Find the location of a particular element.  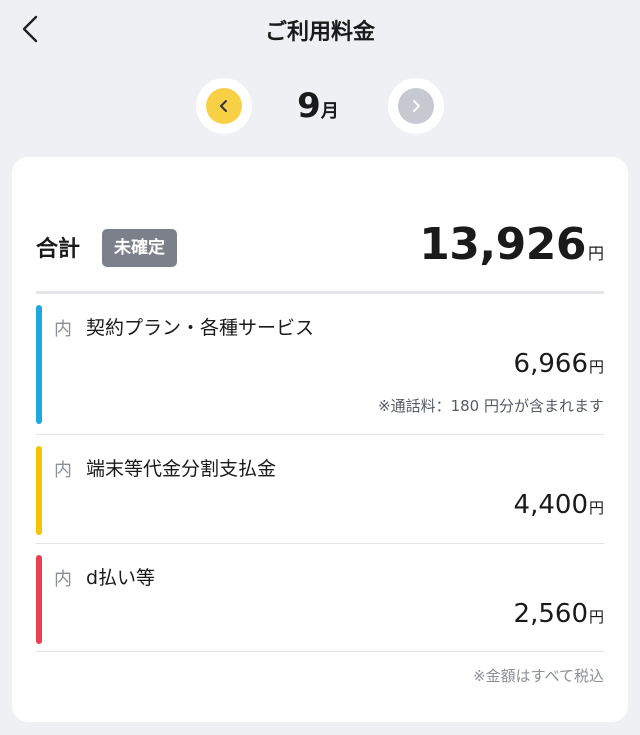

item-name: 端末等代金分割支払金 is located at coordinates (181, 469).